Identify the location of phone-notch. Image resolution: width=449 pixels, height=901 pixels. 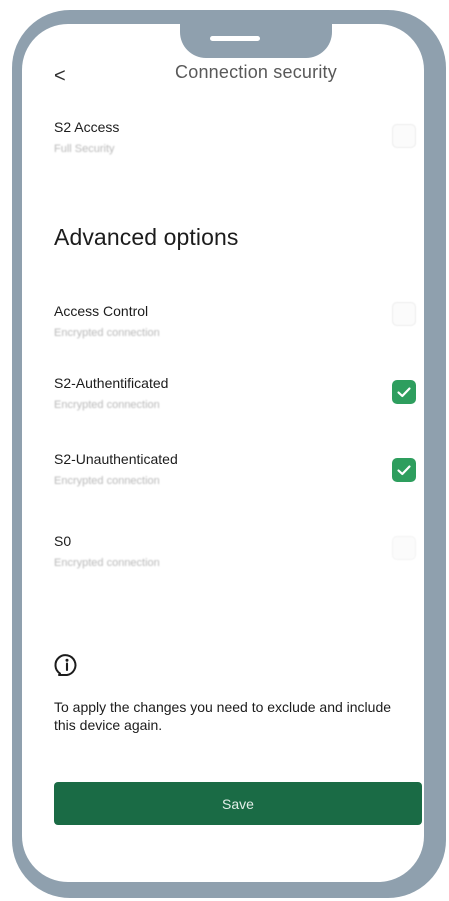
(256, 34).